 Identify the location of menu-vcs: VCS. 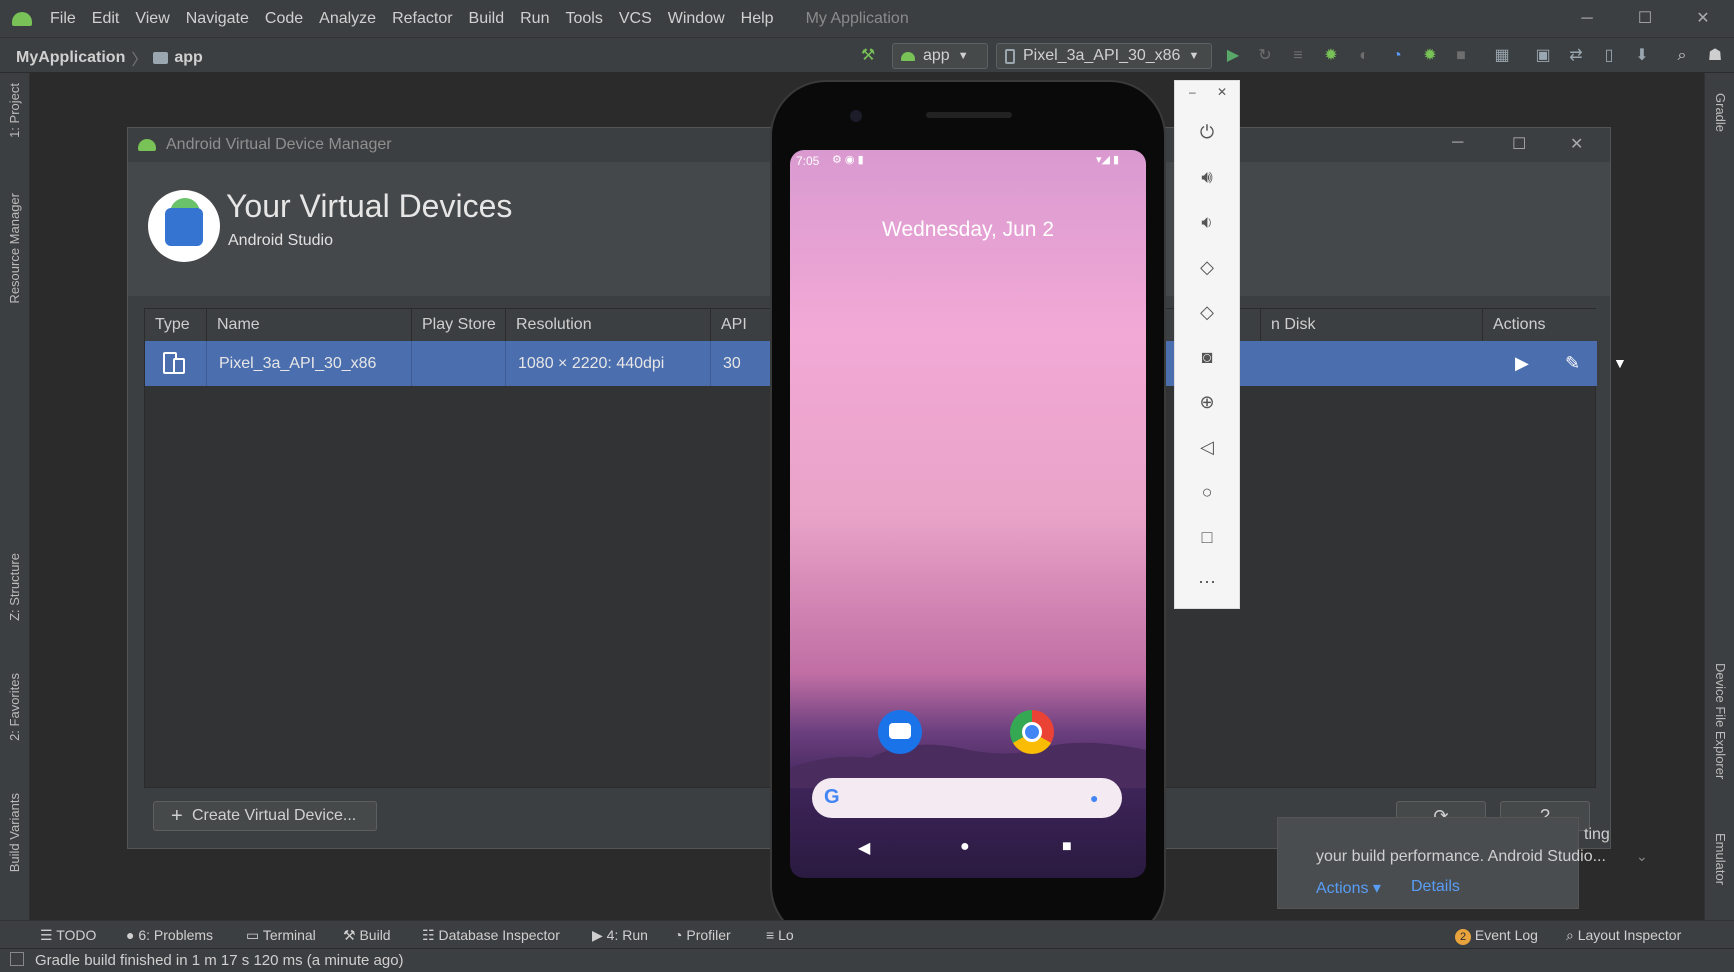
(635, 19).